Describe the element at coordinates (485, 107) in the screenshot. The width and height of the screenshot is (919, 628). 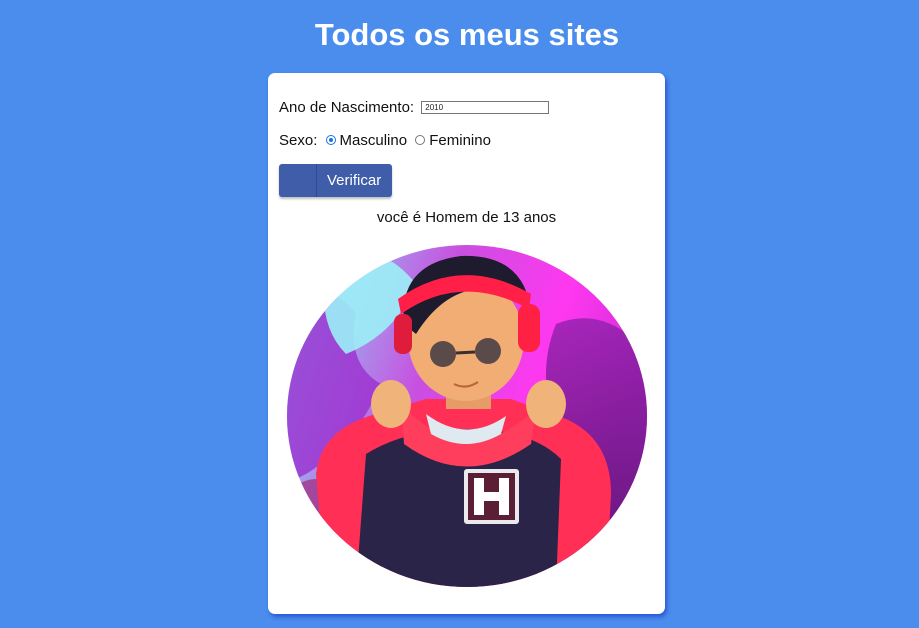
I see `birth-year-input: 2010` at that location.